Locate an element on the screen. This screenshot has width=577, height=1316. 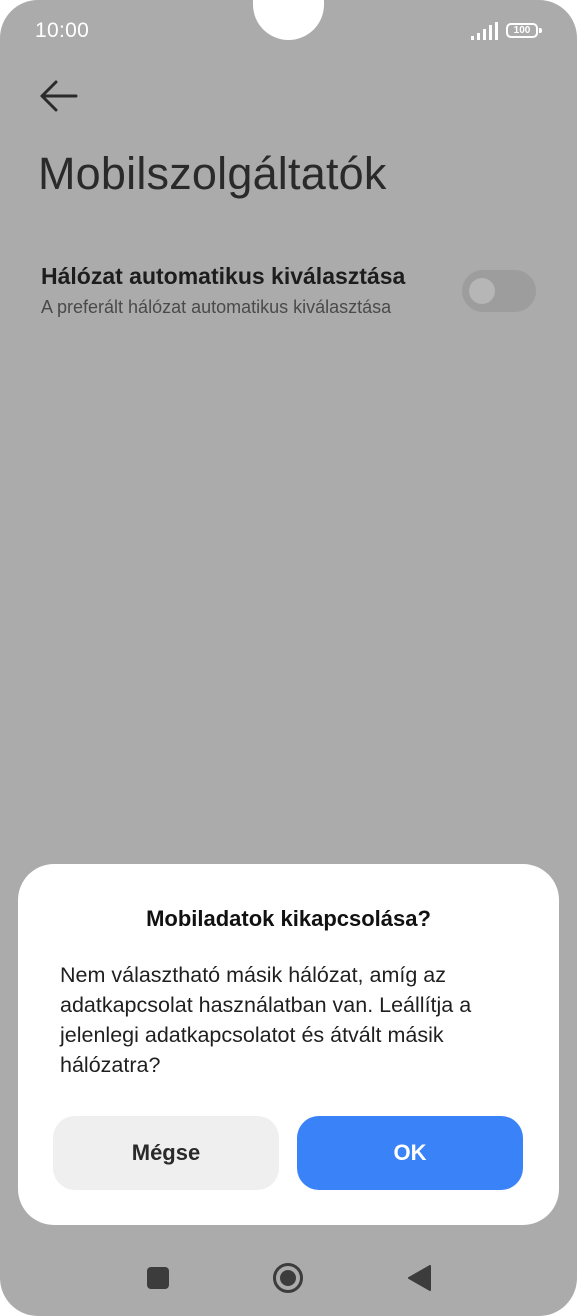
ok-button-label: OK is located at coordinates (410, 1152).